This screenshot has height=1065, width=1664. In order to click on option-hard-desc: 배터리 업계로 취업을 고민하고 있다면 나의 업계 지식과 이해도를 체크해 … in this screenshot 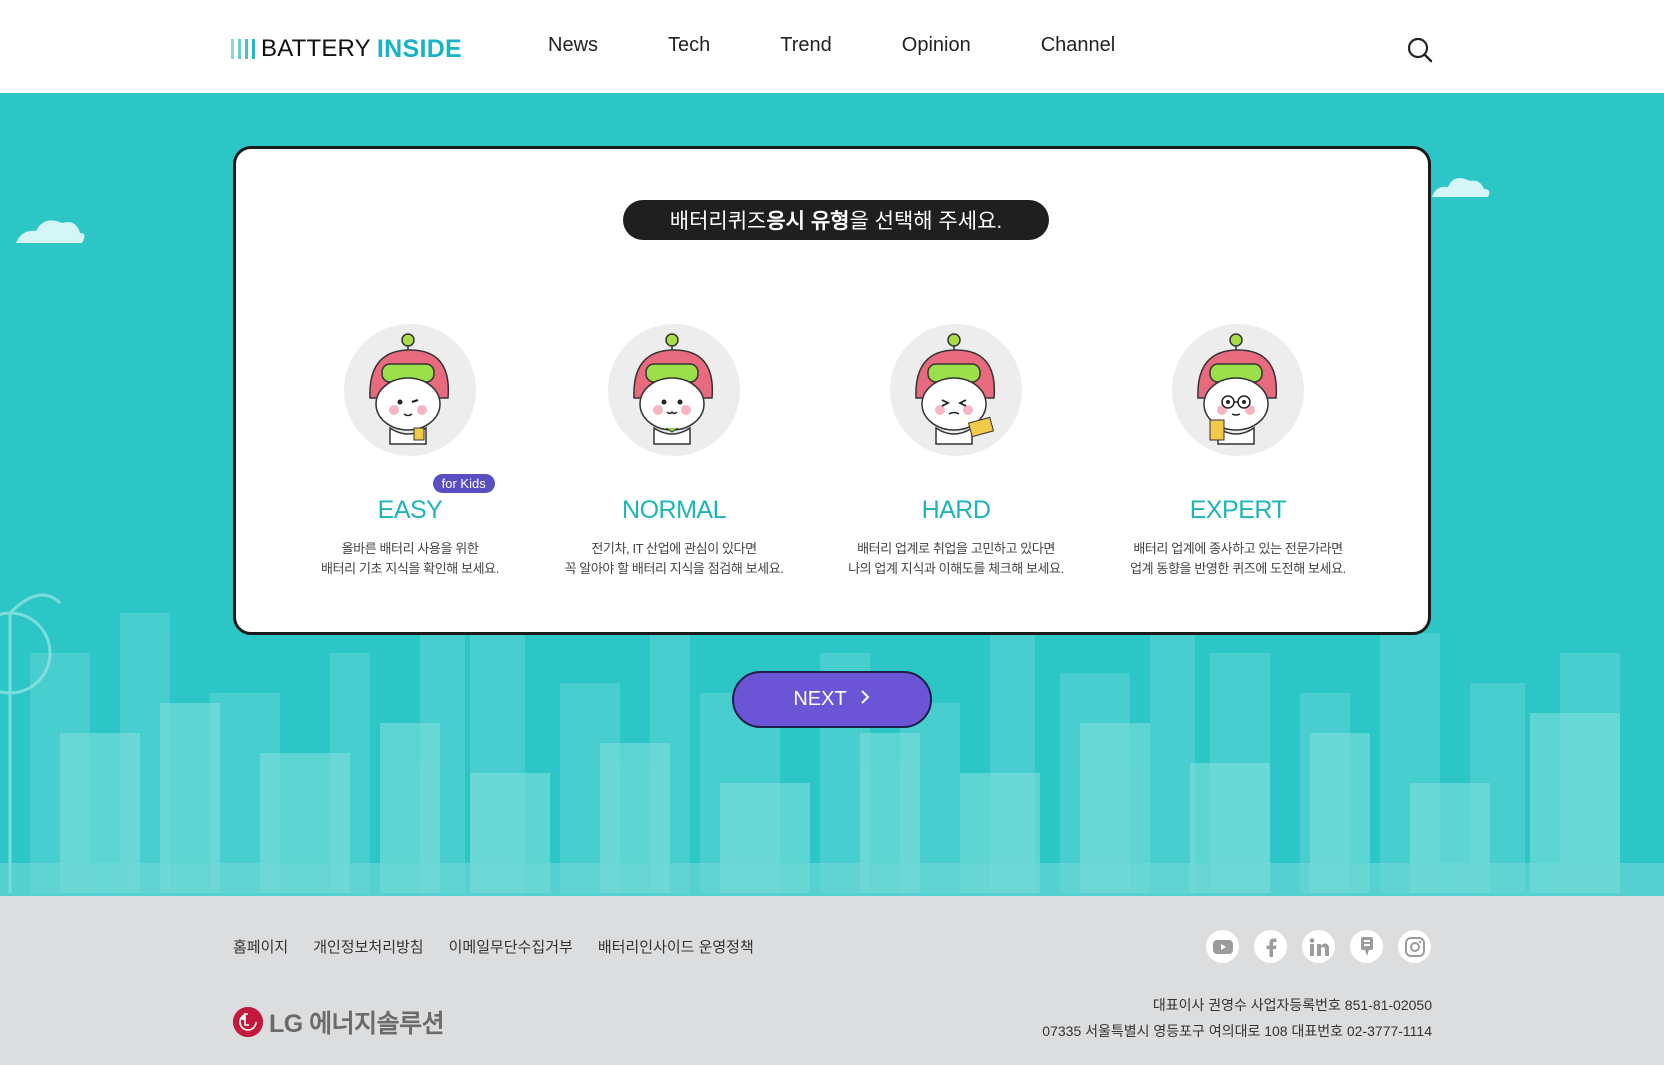, I will do `click(956, 559)`.